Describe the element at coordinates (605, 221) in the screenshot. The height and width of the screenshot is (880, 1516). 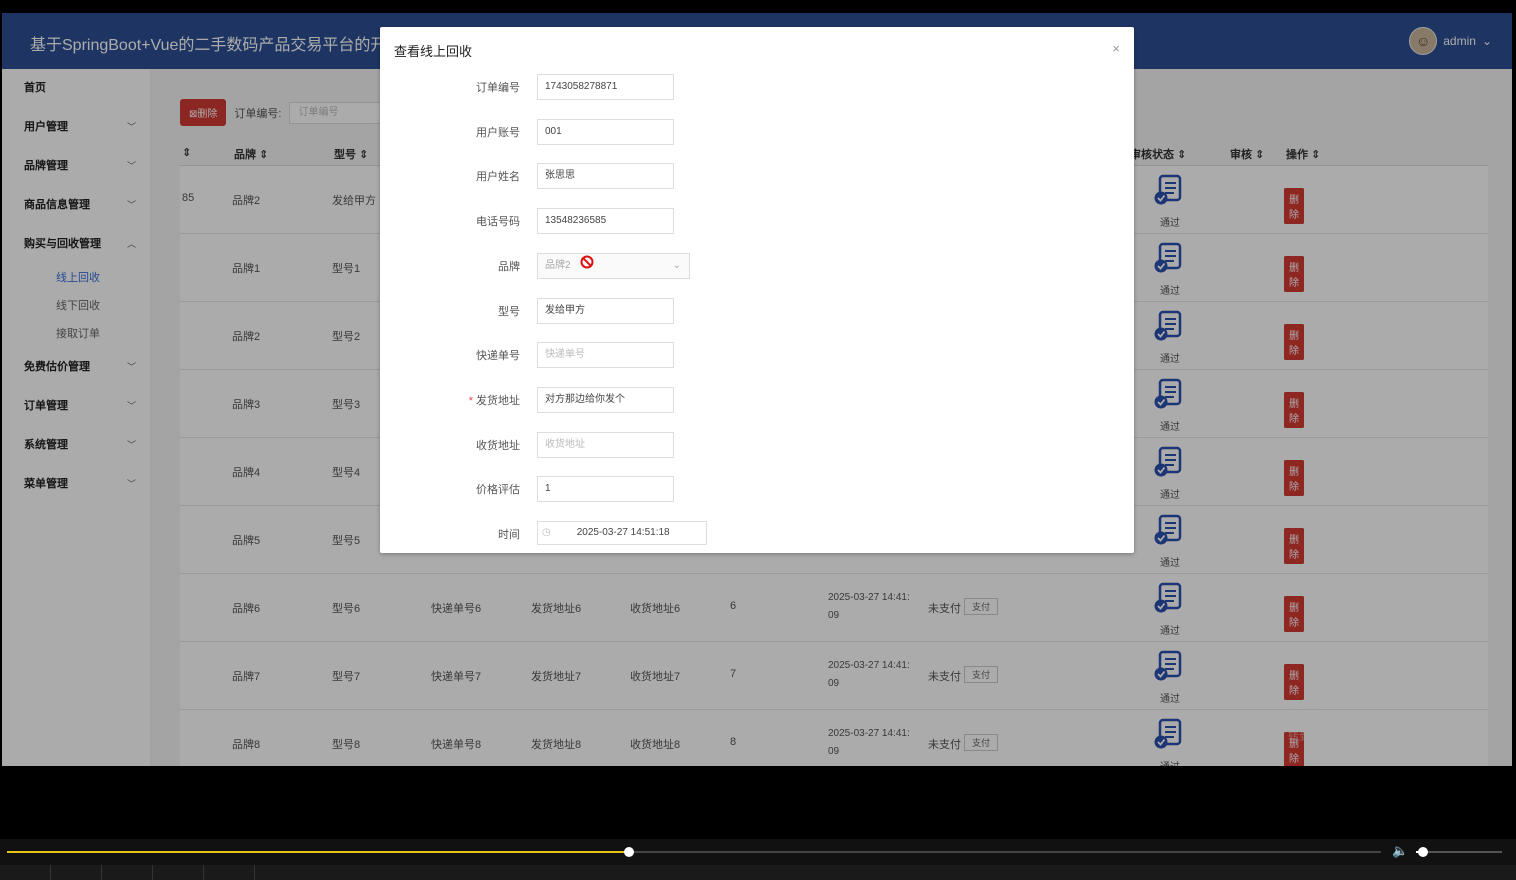
I see `field-input: 13548236585` at that location.